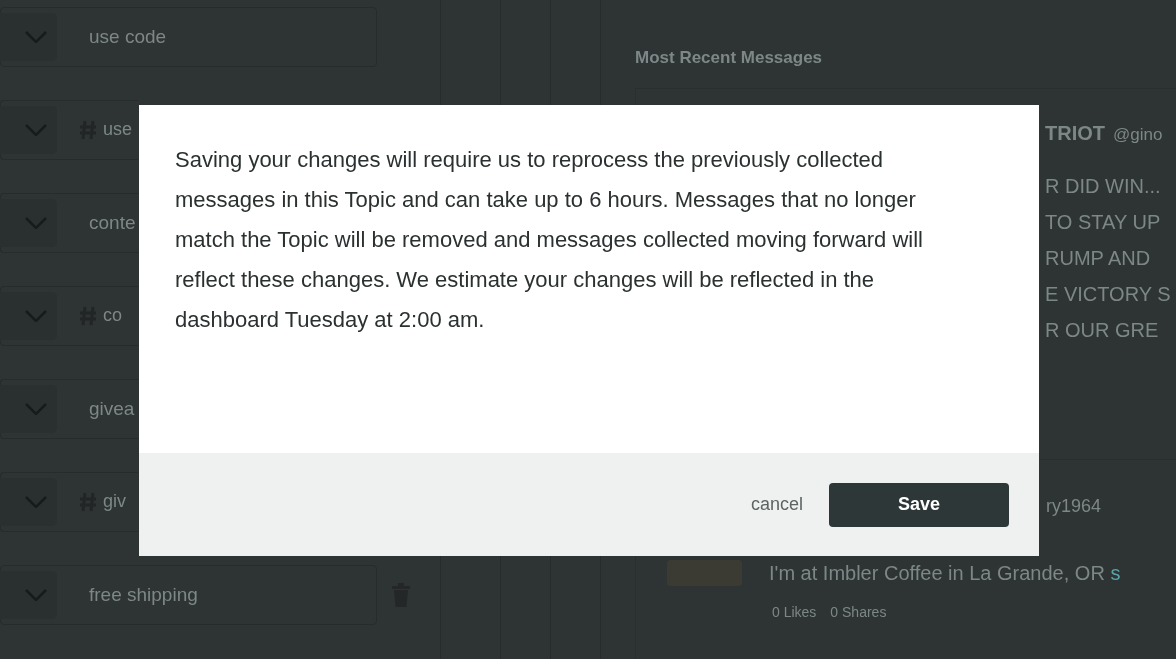  What do you see at coordinates (188, 36) in the screenshot?
I see `keyword-field: use code` at bounding box center [188, 36].